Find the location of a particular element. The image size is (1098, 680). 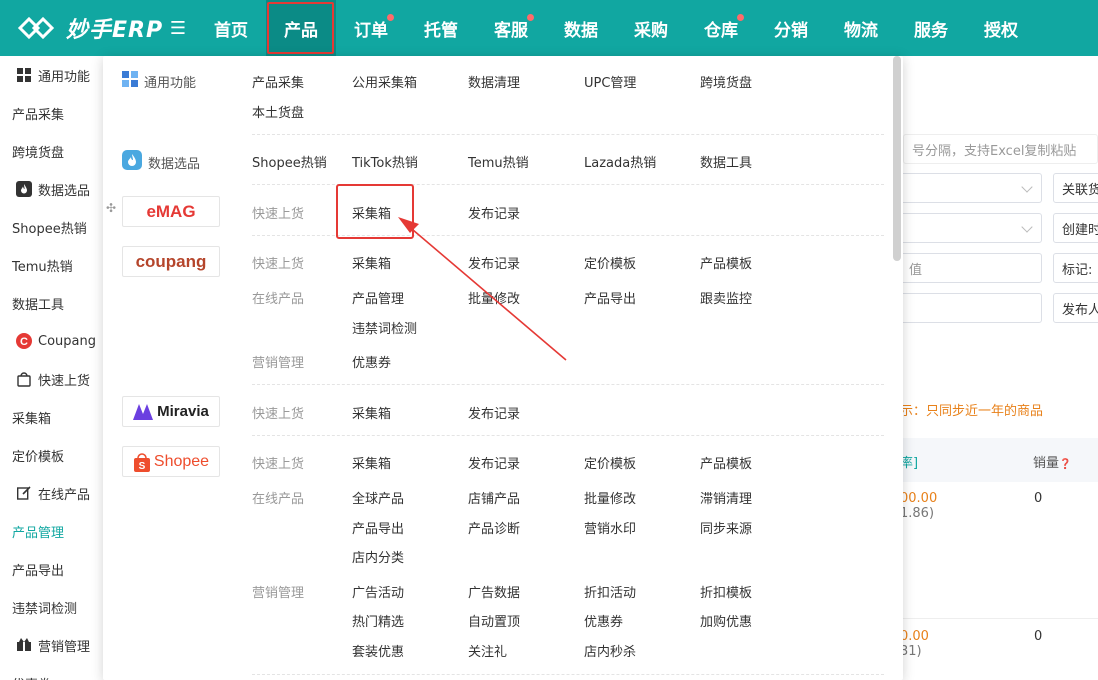

menu-shopee-hot: Shopee热销 is located at coordinates (289, 161).